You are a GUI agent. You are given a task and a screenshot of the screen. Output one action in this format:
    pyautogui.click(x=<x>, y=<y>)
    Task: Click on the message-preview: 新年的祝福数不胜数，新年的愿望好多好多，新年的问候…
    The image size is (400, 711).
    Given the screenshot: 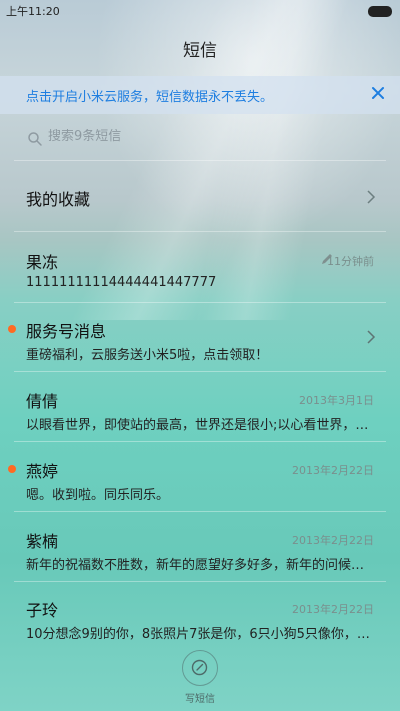 What is the action you would take?
    pyautogui.click(x=195, y=565)
    